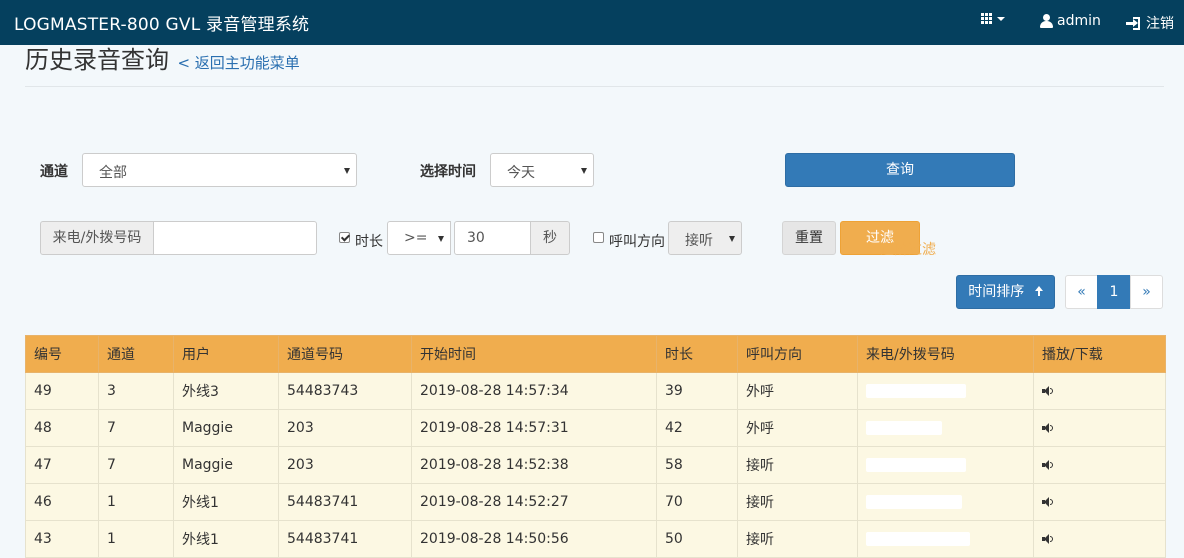  I want to click on sort-up-icon, so click(1038, 291).